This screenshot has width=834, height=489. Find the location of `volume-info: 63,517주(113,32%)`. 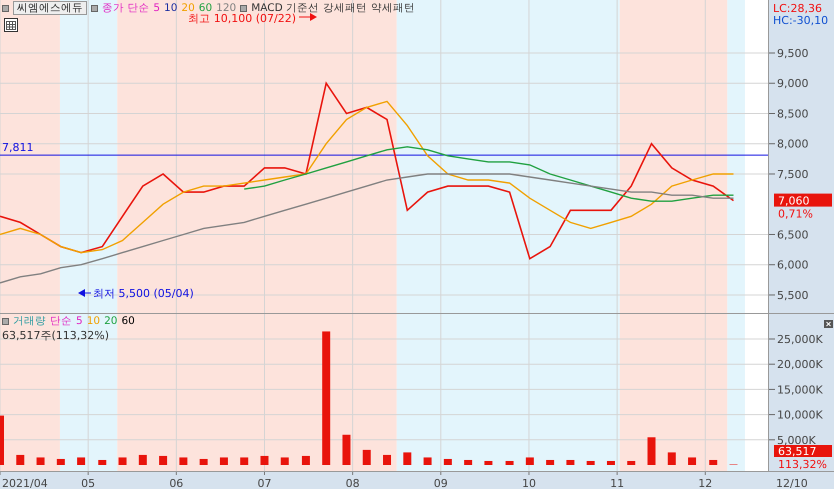

volume-info: 63,517주(113,32%) is located at coordinates (56, 335).